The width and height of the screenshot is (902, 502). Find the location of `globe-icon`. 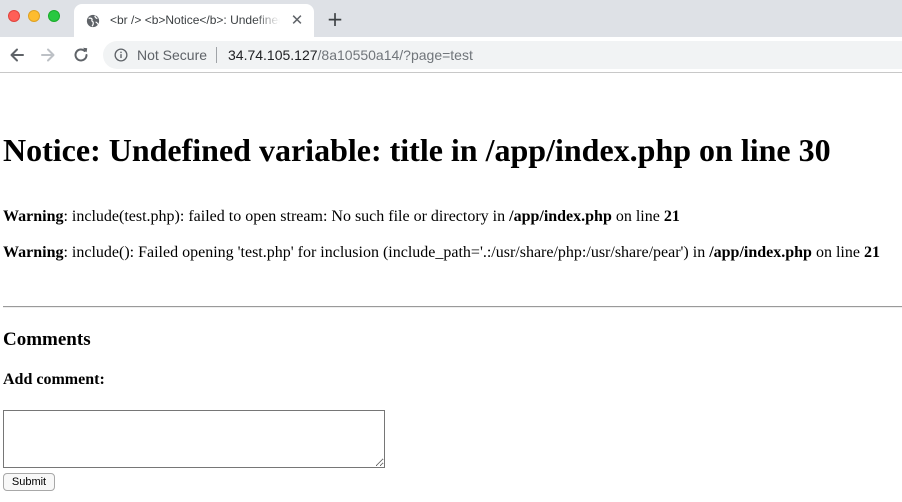

globe-icon is located at coordinates (93, 21).